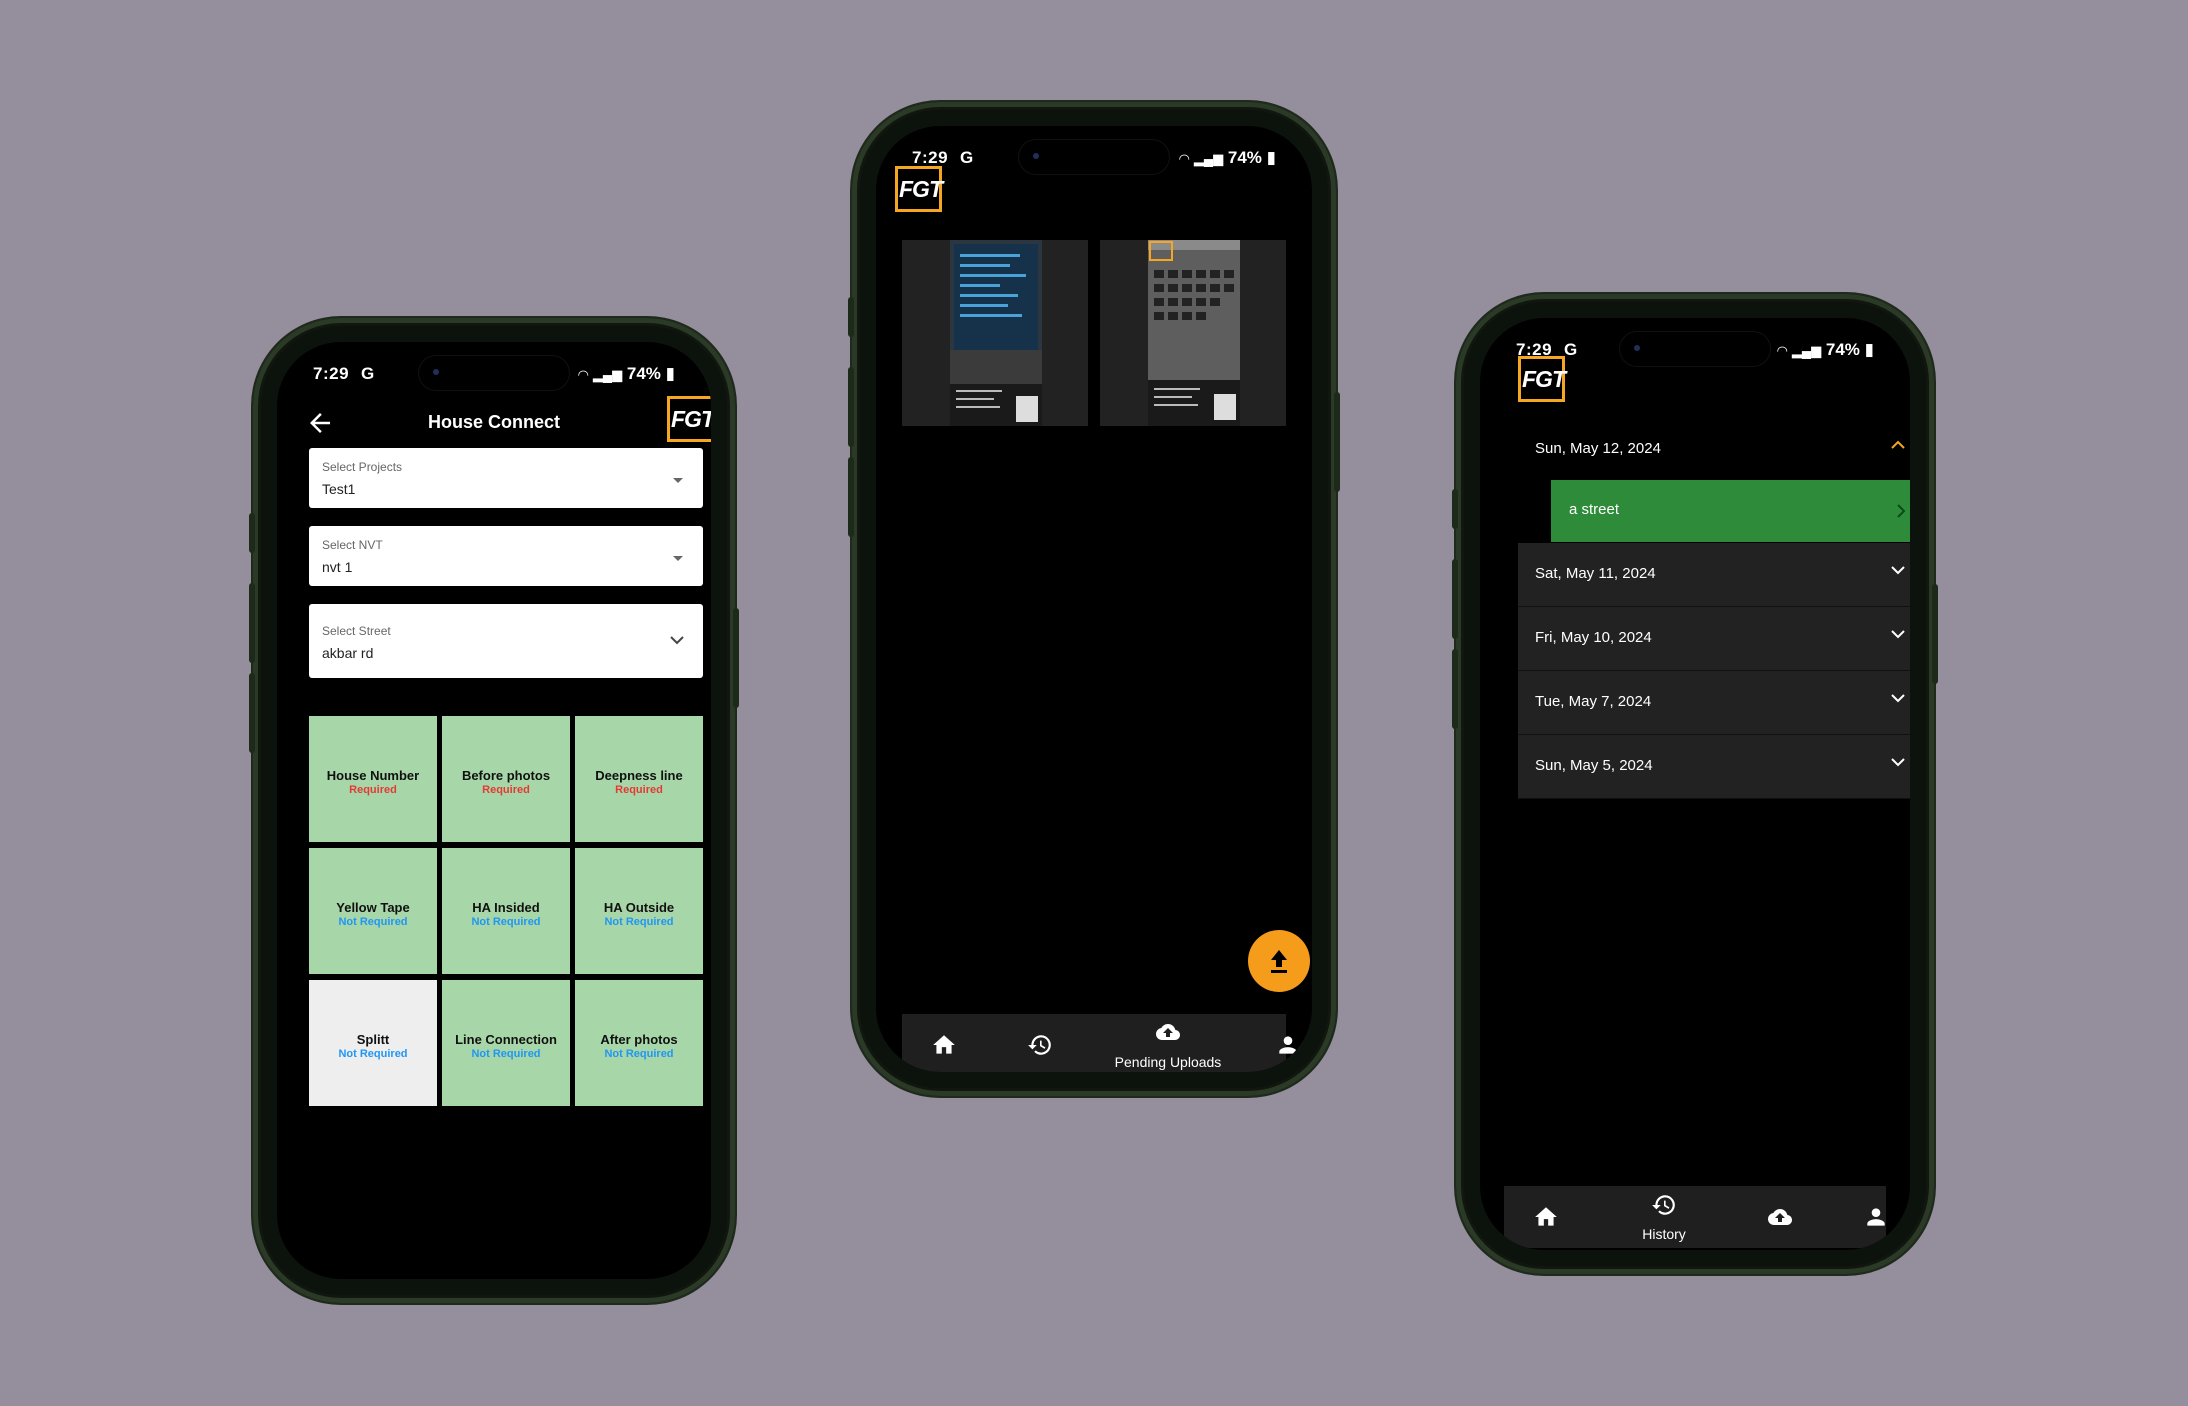 This screenshot has width=2188, height=1406. I want to click on history-date: Sun, May 12, 2024, so click(1598, 448).